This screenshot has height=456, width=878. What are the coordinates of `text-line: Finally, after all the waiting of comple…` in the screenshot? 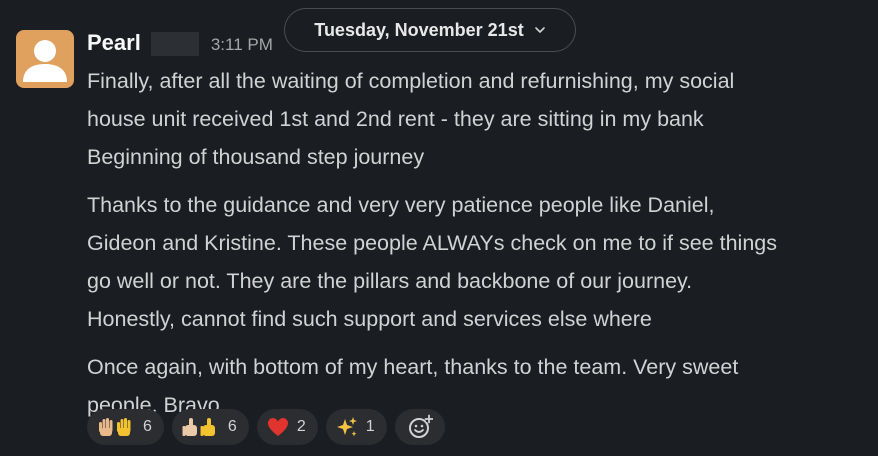 It's located at (411, 81).